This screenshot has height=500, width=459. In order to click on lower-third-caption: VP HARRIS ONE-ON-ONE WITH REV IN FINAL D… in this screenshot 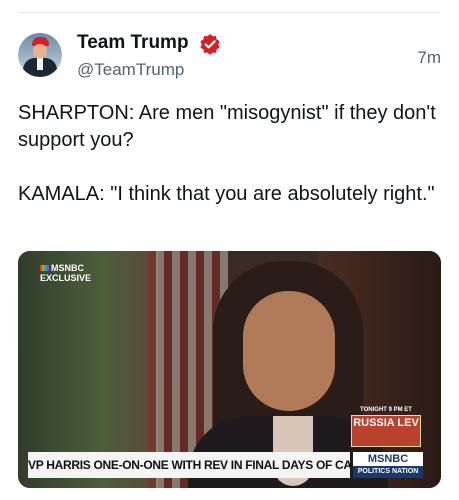, I will do `click(189, 465)`.